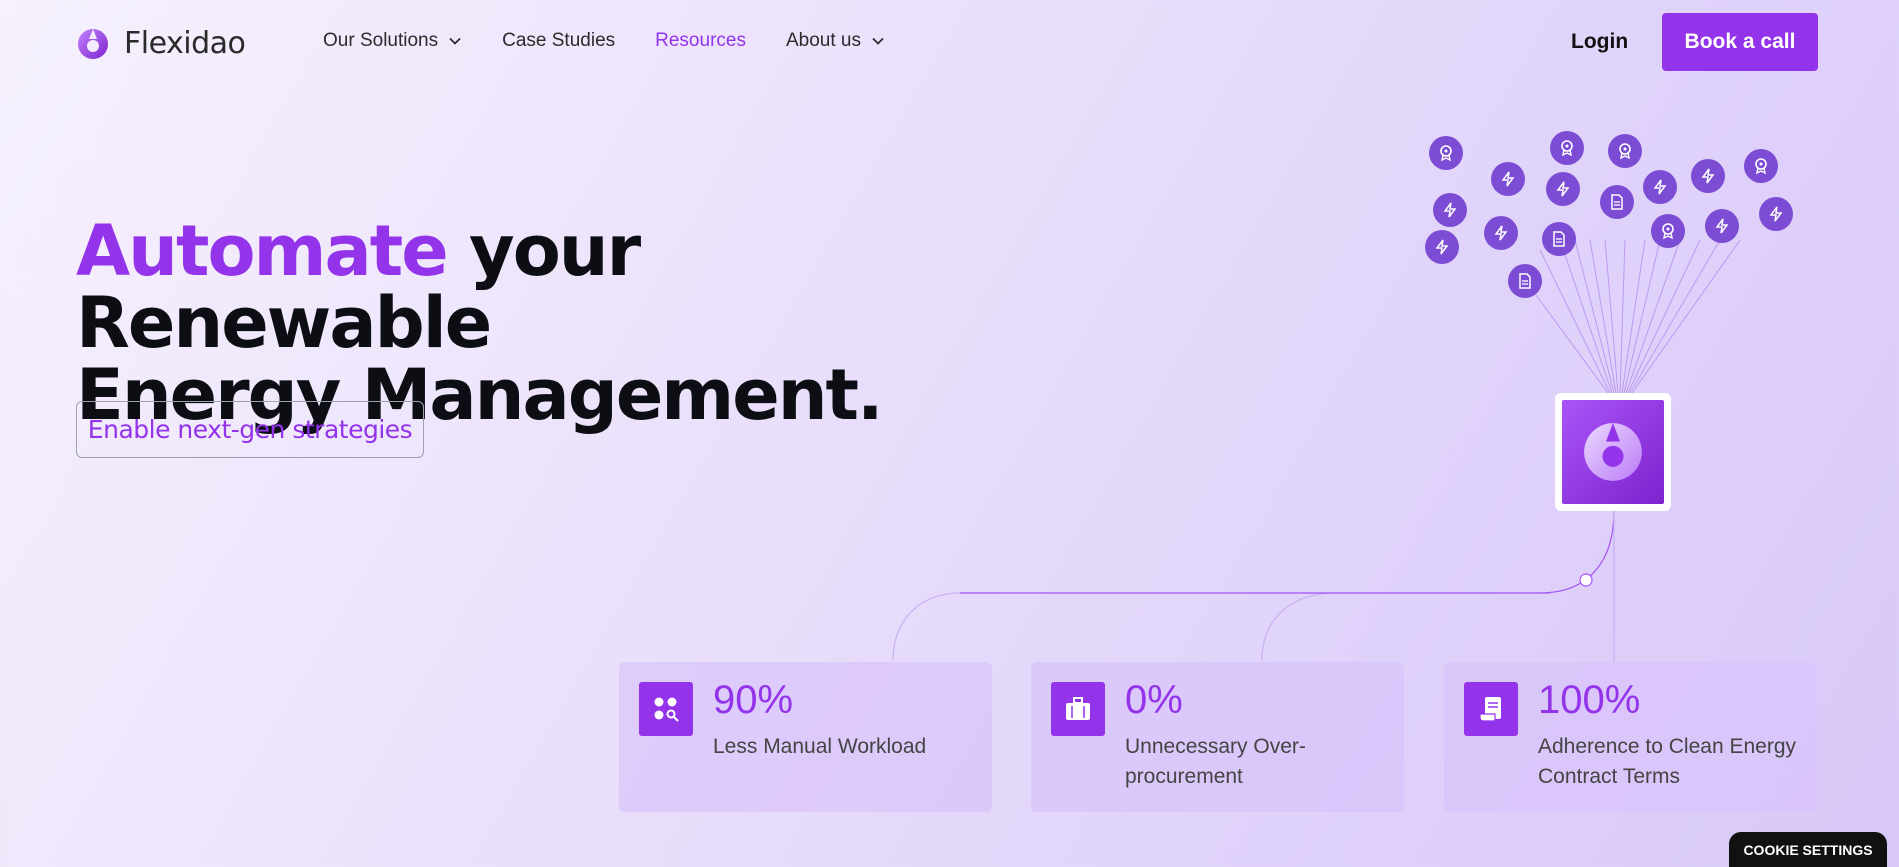  What do you see at coordinates (1740, 42) in the screenshot?
I see `book-call-button: Book a call` at bounding box center [1740, 42].